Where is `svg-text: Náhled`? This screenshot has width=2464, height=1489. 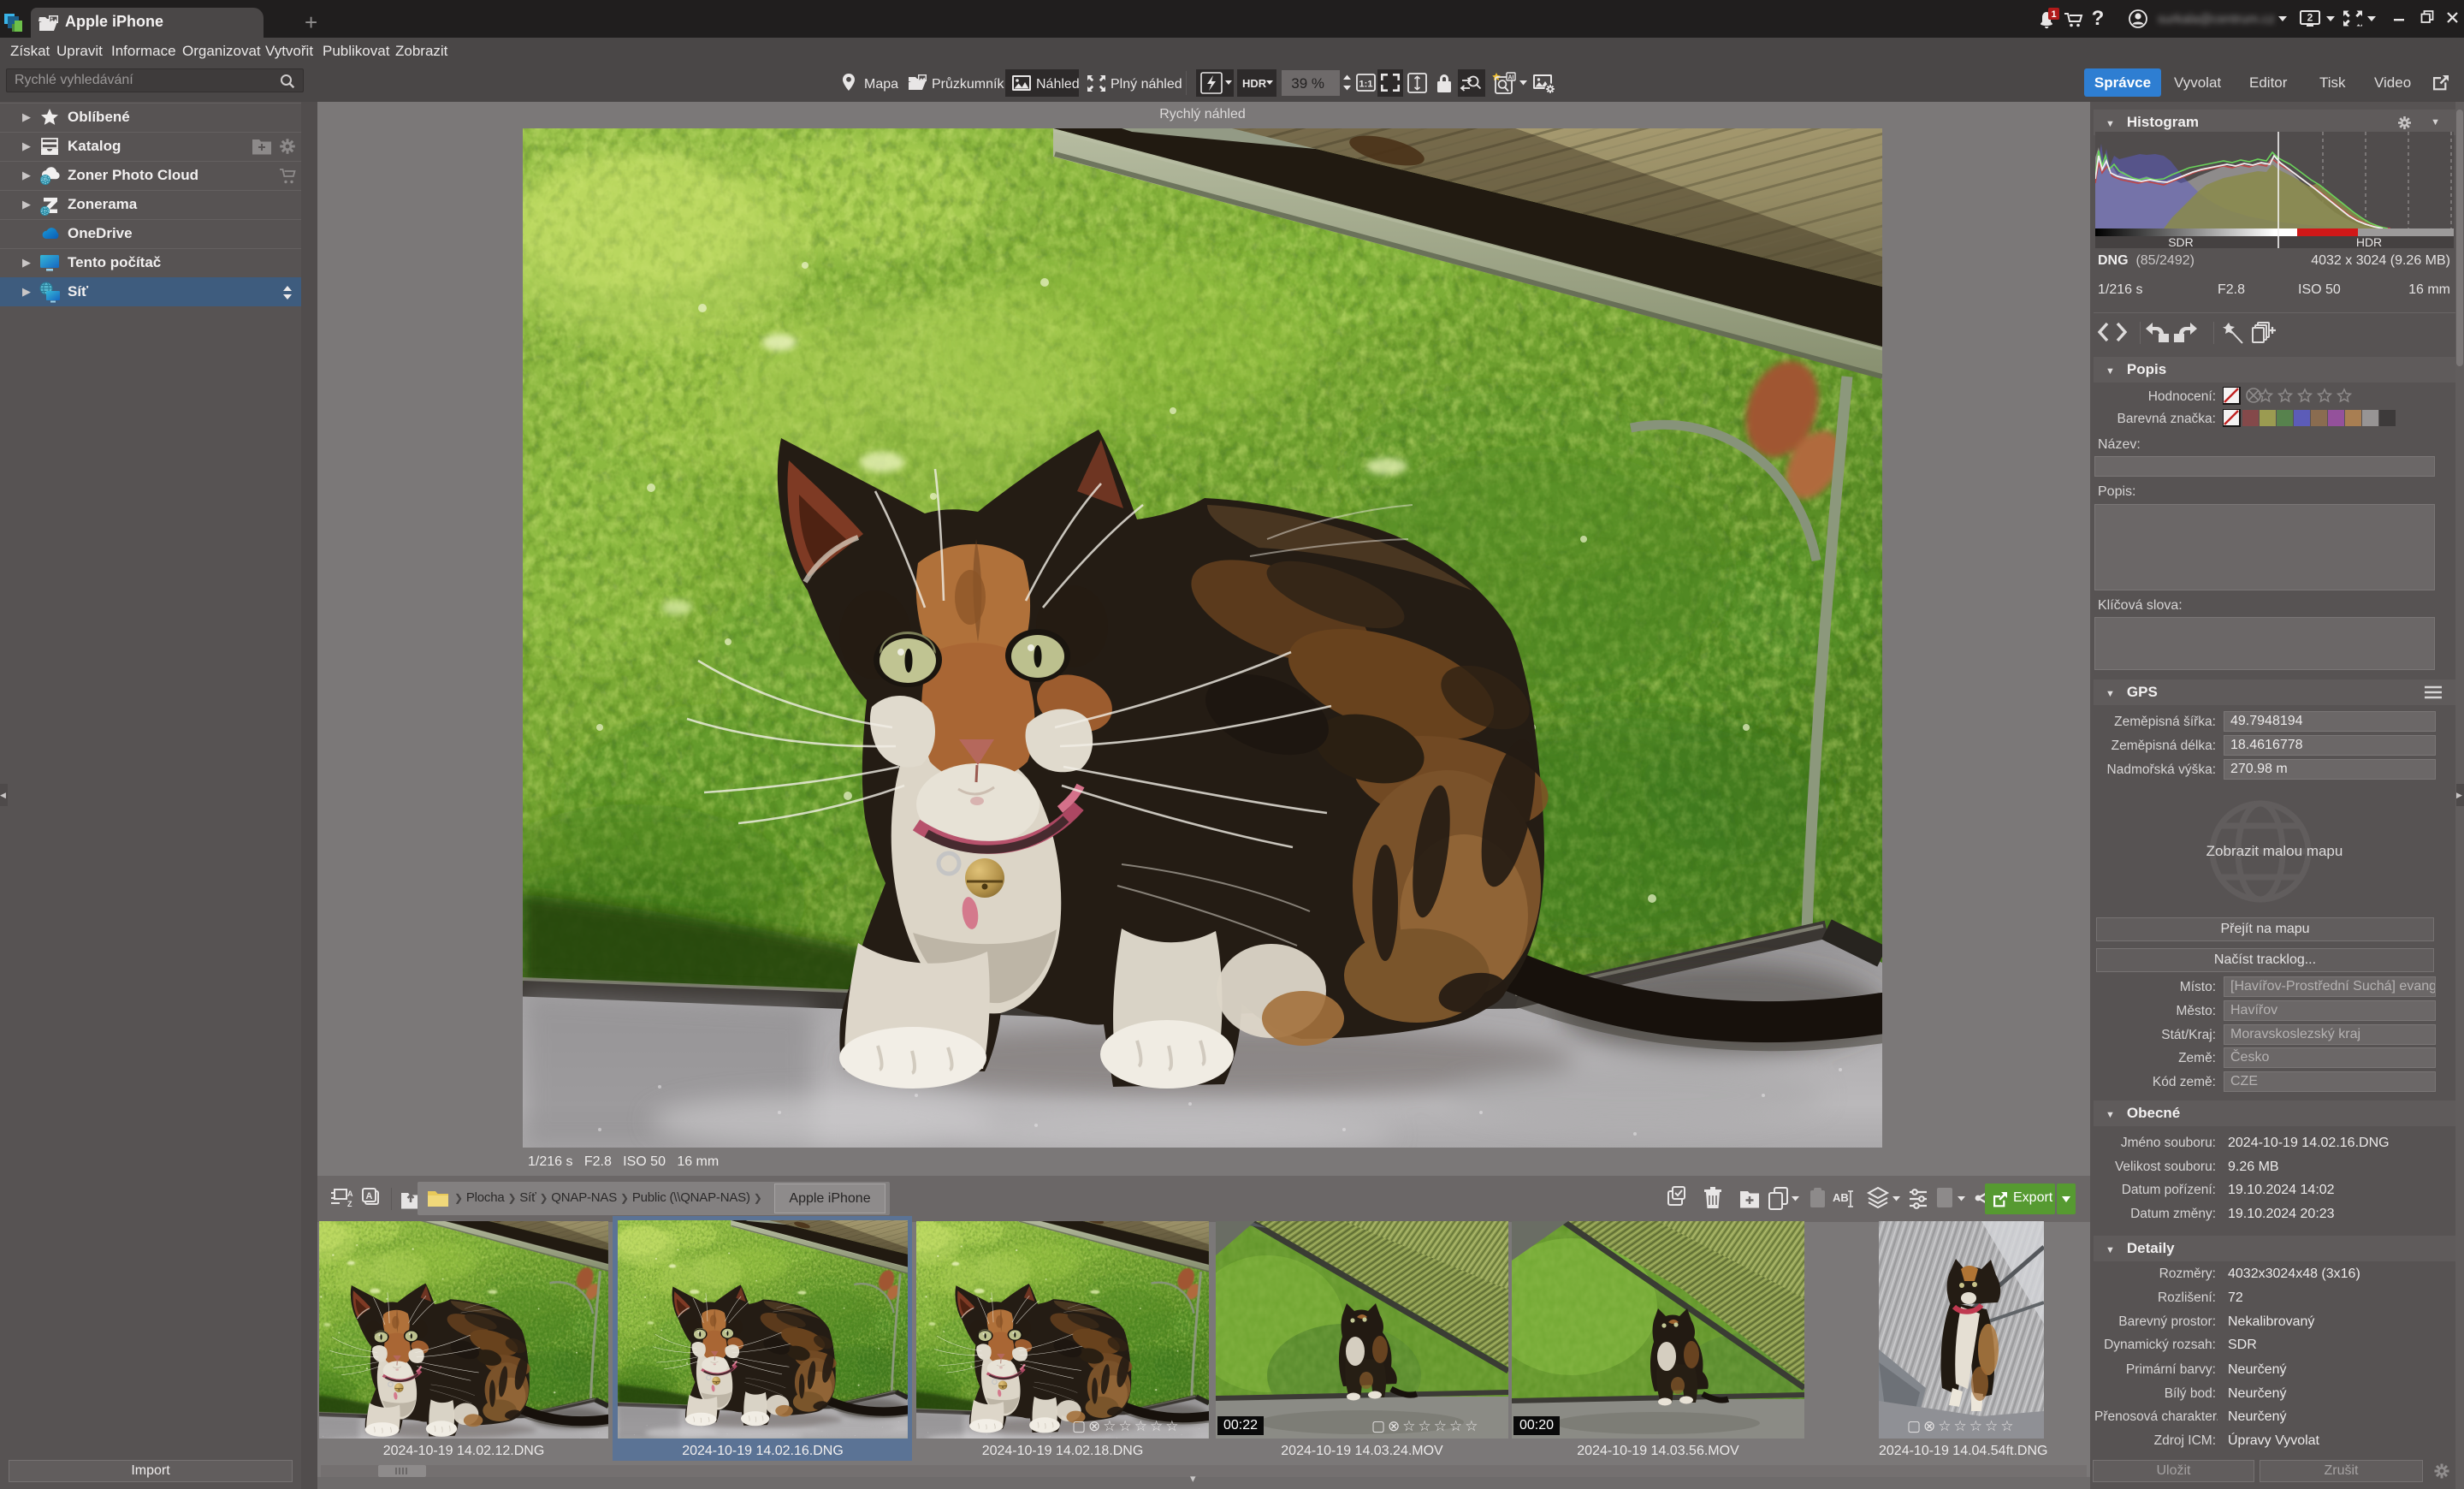 svg-text: Náhled is located at coordinates (1058, 84).